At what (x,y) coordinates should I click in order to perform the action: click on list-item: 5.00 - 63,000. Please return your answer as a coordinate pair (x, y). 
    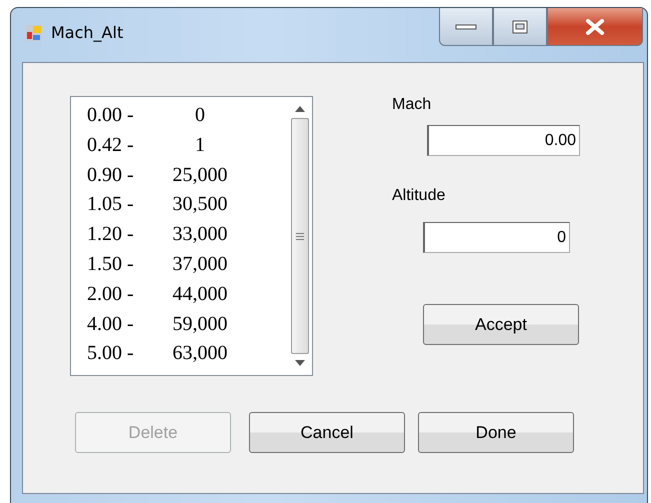
    Looking at the image, I should click on (169, 354).